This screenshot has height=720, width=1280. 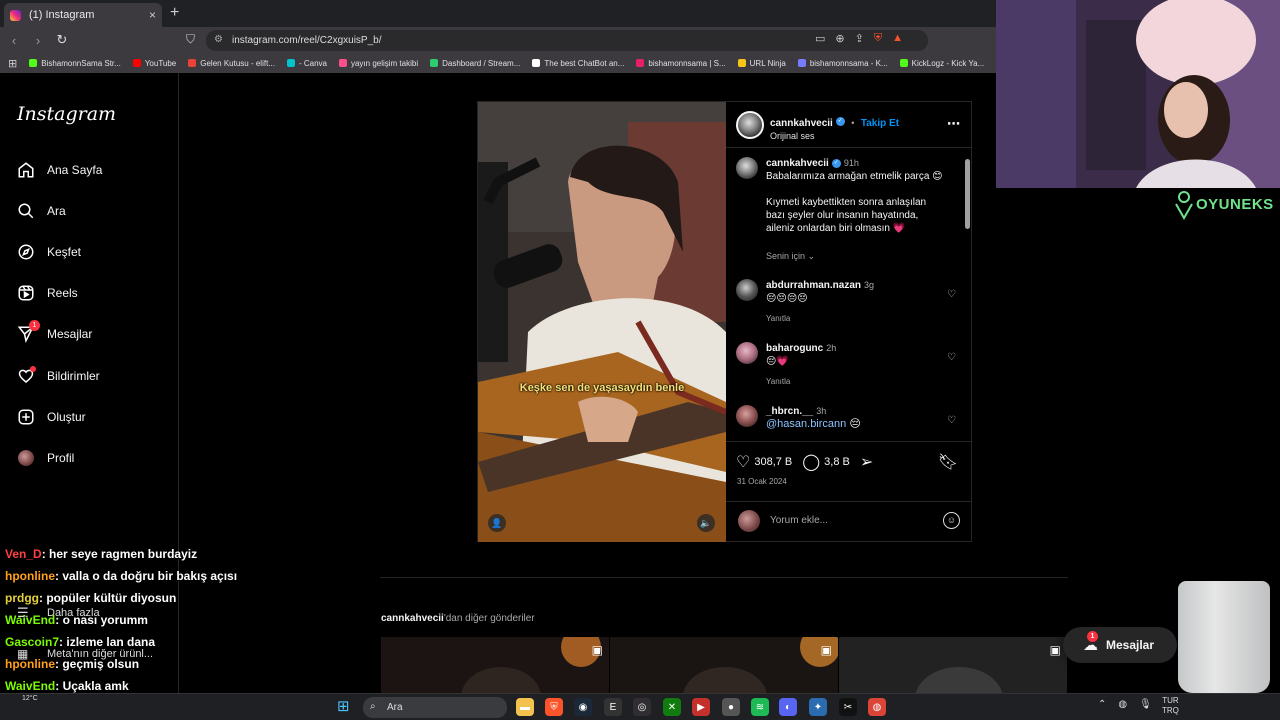 What do you see at coordinates (51, 417) in the screenshot?
I see `sidebar-item-create: Oluştur` at bounding box center [51, 417].